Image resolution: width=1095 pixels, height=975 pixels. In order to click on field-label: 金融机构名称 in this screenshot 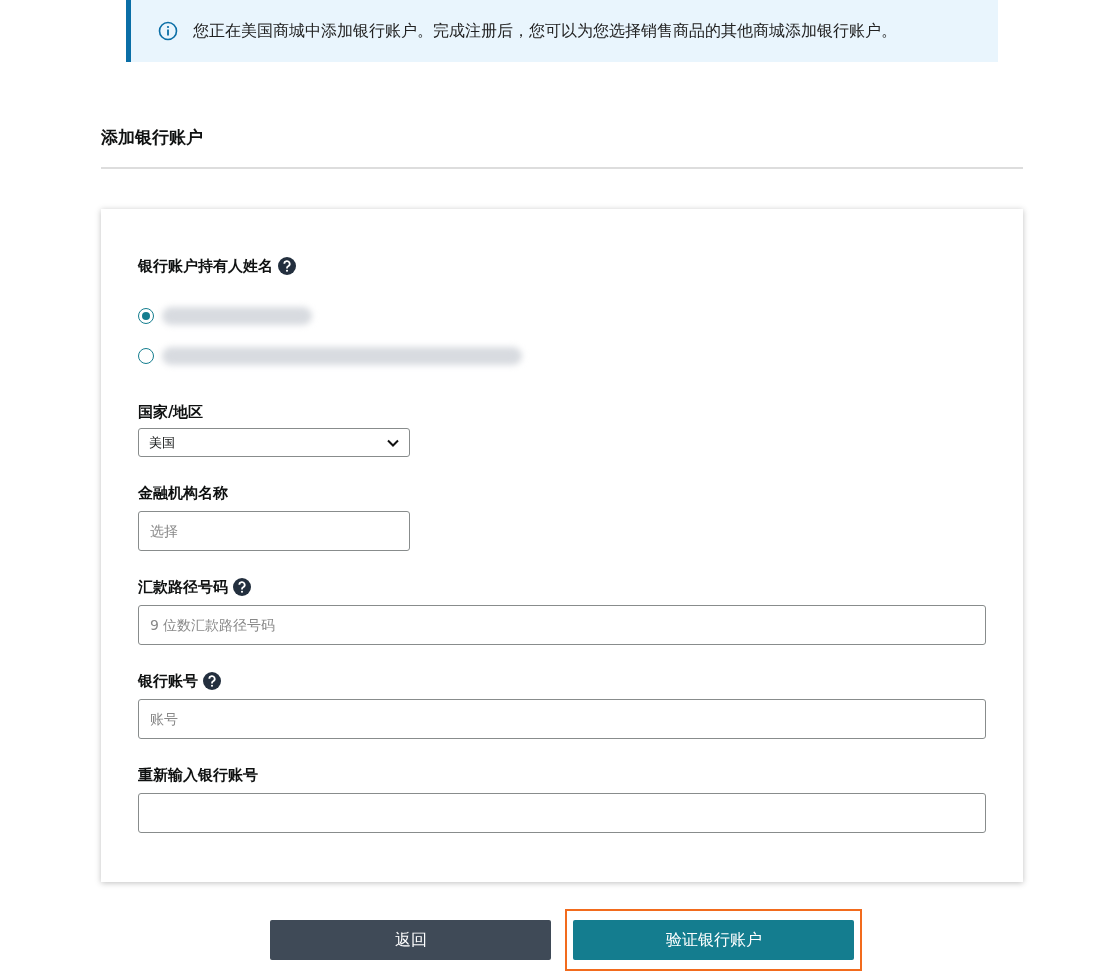, I will do `click(183, 493)`.